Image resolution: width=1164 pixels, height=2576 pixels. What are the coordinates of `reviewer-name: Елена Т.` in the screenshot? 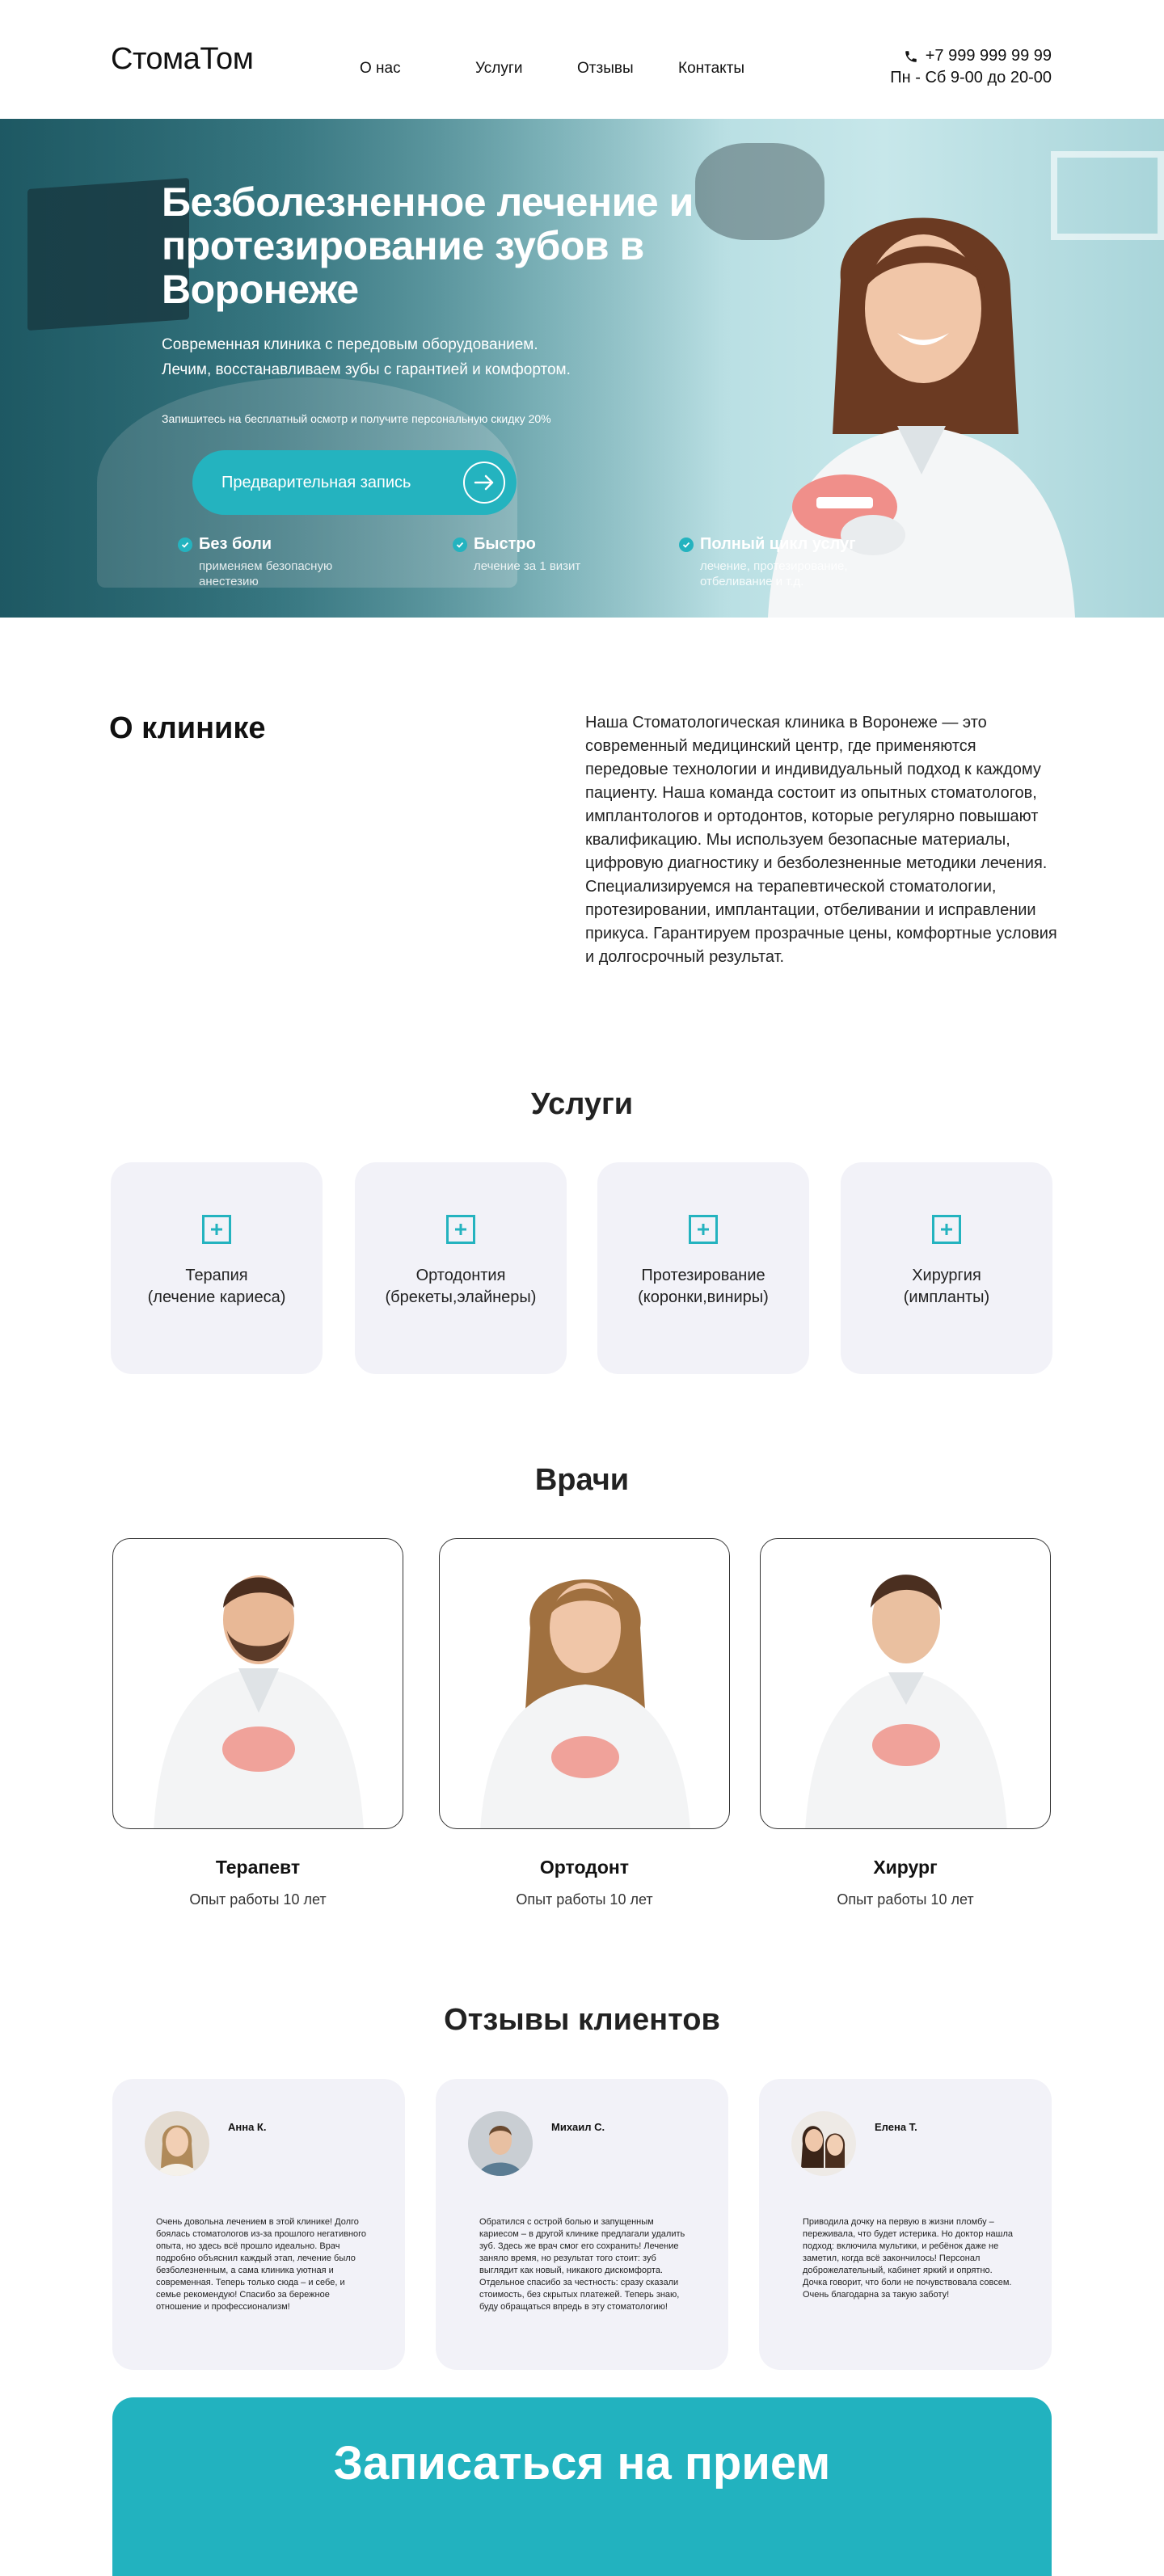 It's located at (896, 2127).